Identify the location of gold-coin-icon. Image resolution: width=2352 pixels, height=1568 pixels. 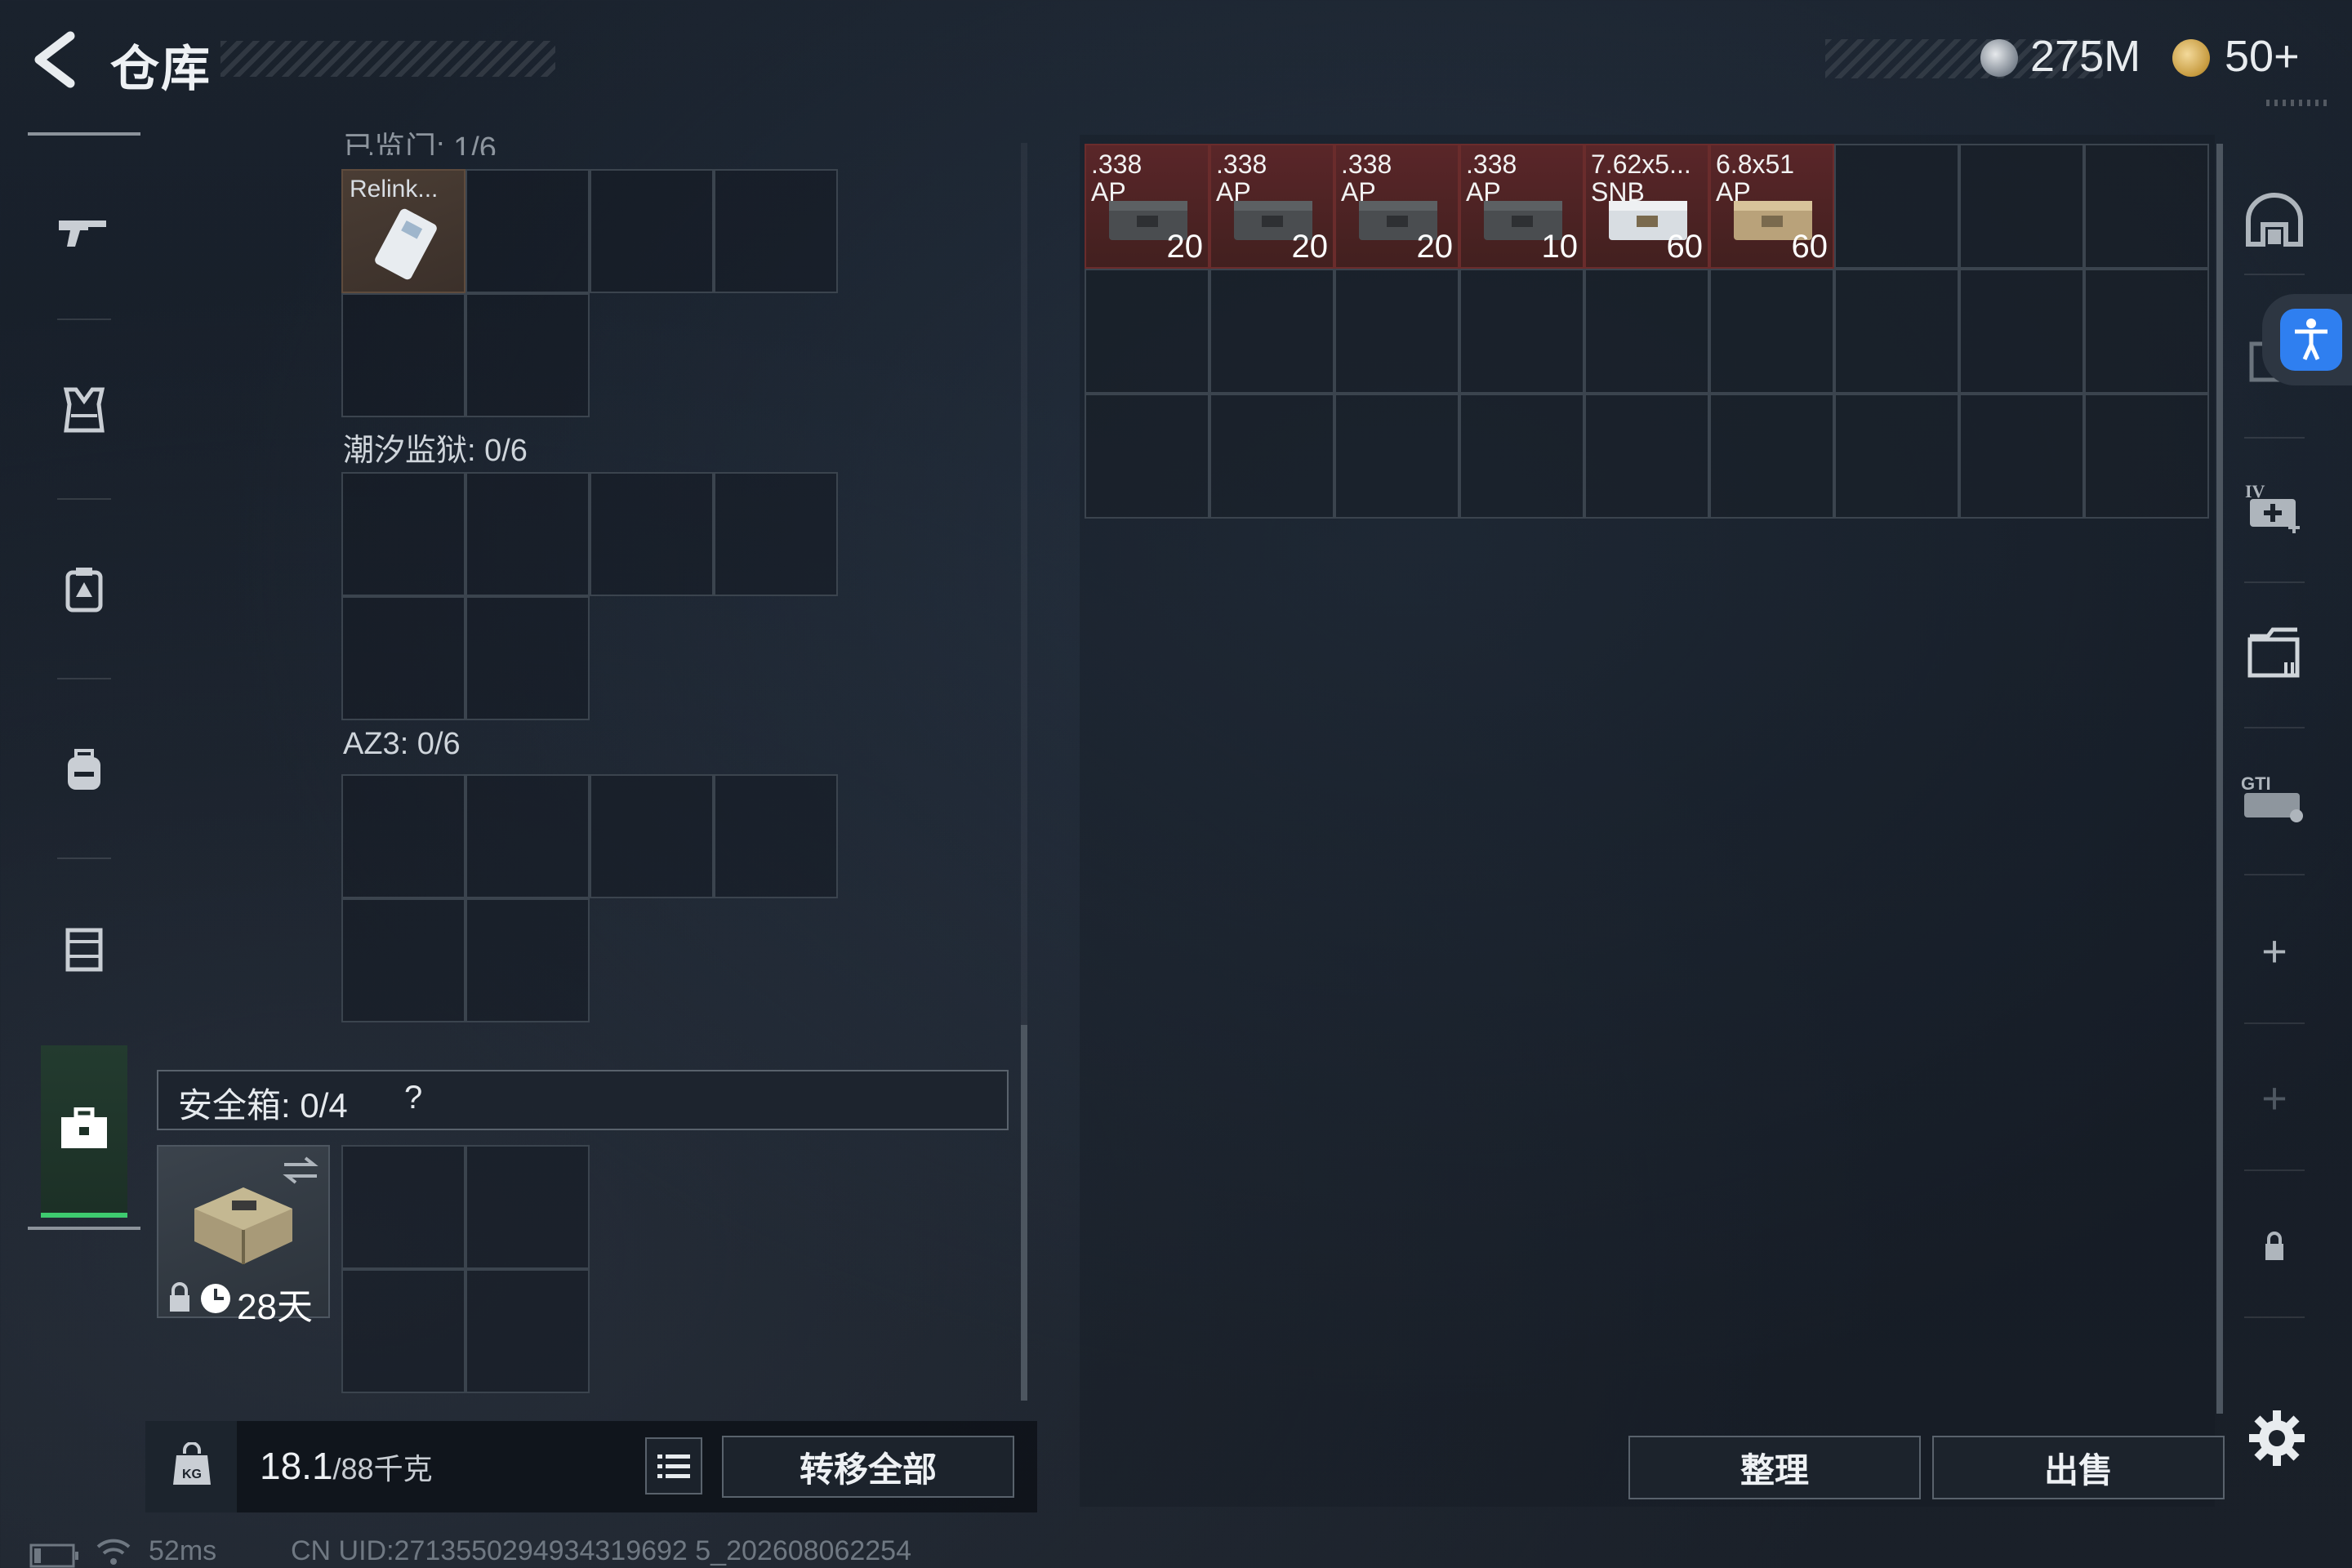
(2191, 58).